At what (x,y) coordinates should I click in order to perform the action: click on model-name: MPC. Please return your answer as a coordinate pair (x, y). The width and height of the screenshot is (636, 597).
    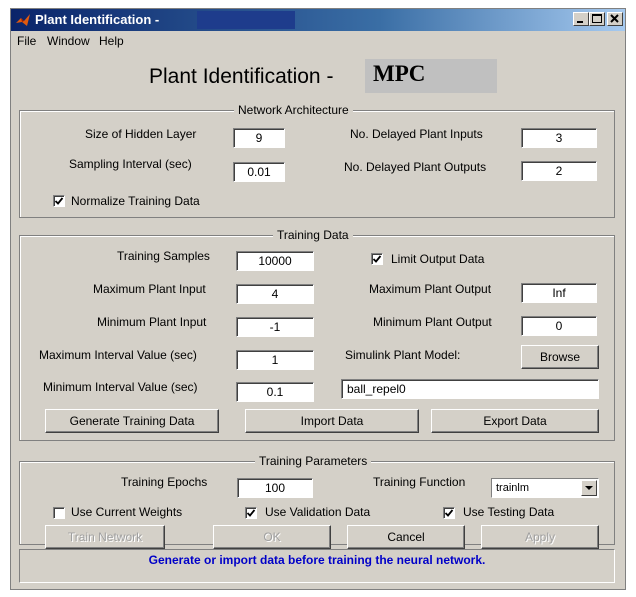
    Looking at the image, I should click on (399, 73).